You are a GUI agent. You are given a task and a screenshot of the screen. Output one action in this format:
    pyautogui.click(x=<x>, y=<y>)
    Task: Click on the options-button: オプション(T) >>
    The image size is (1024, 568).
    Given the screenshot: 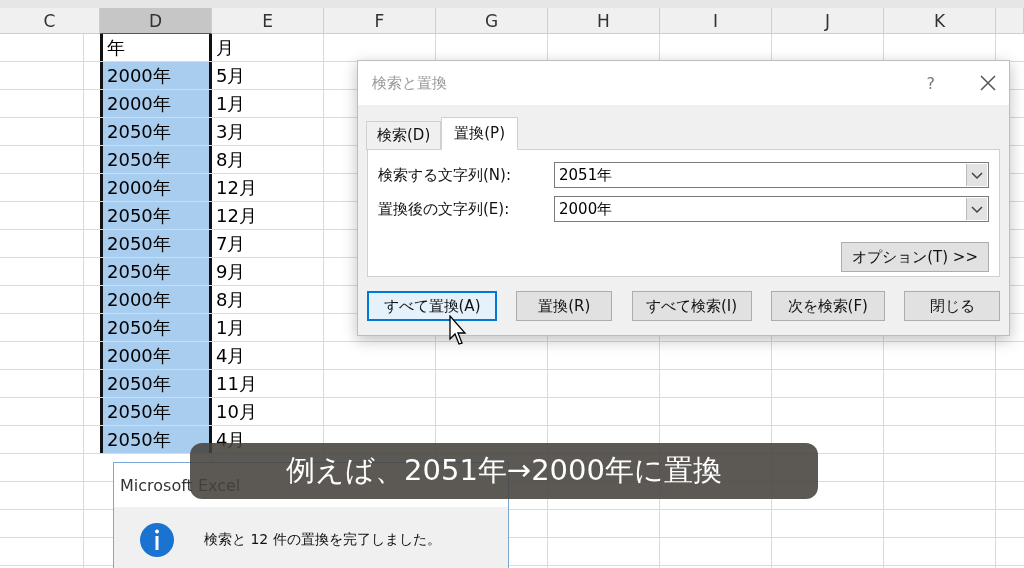 What is the action you would take?
    pyautogui.click(x=915, y=257)
    